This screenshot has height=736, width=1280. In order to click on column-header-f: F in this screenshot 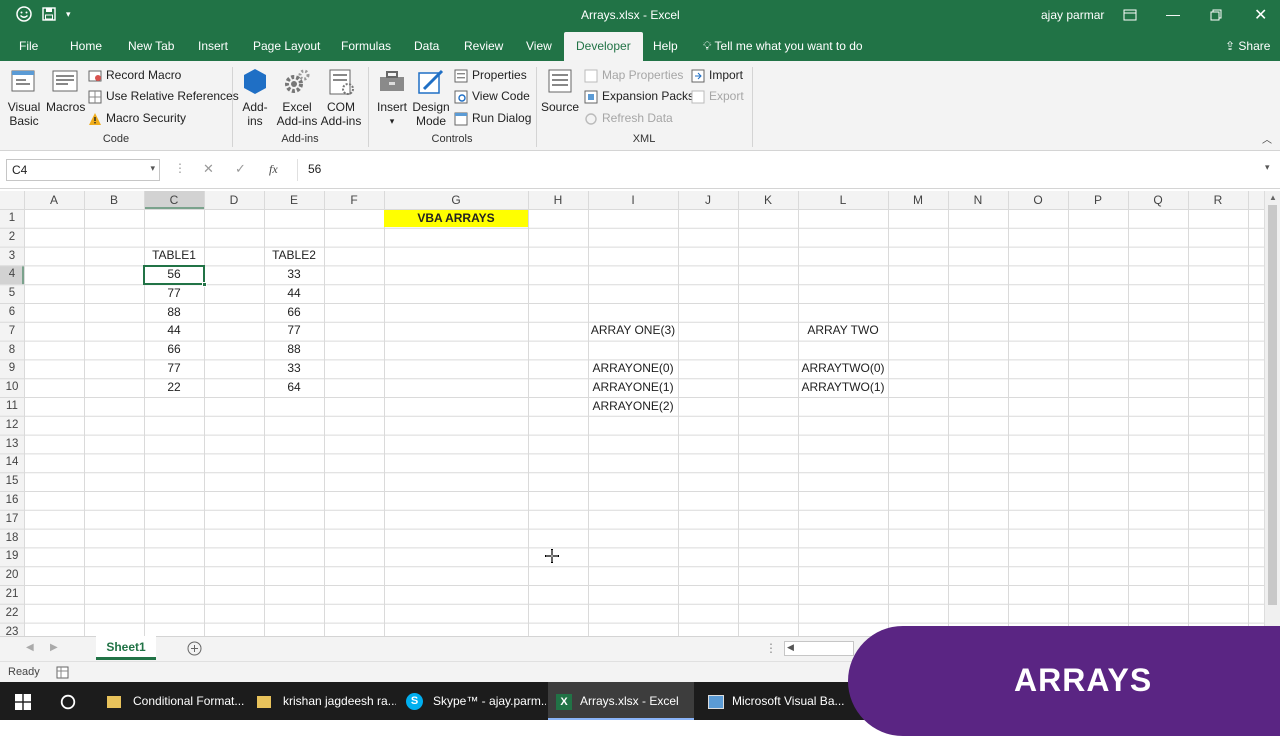, I will do `click(354, 200)`.